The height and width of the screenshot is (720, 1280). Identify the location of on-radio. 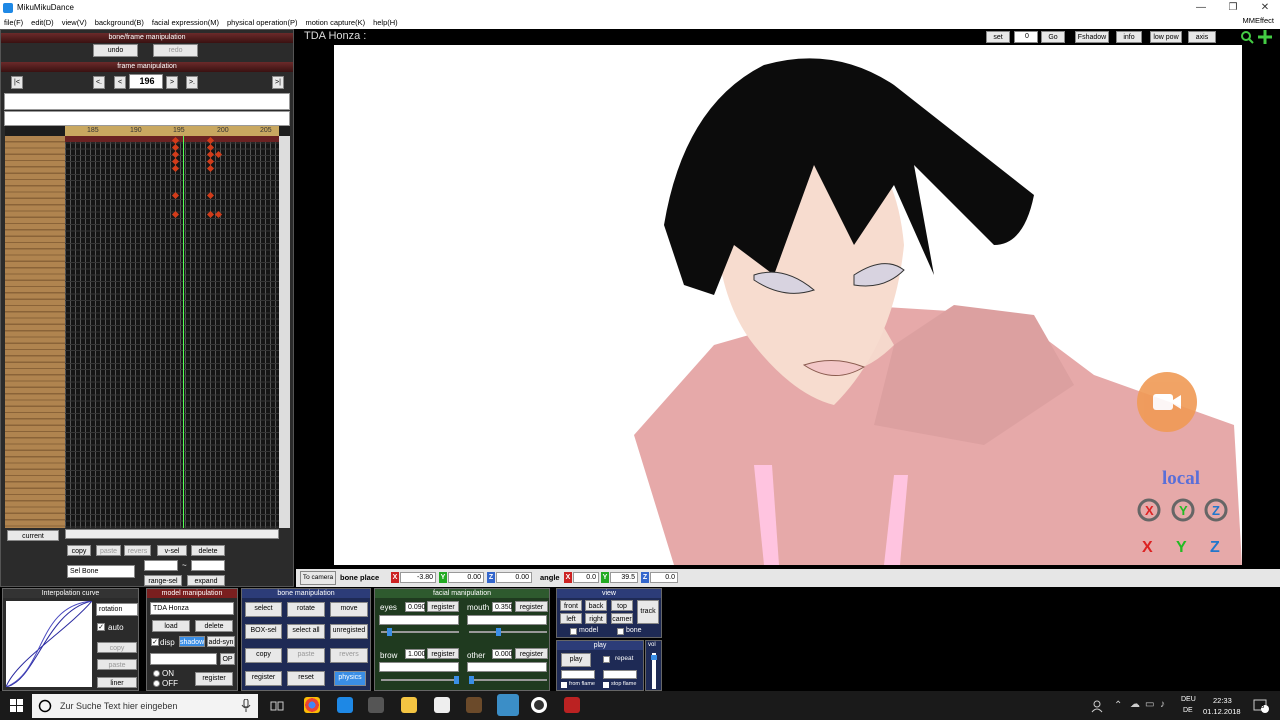
(156, 673).